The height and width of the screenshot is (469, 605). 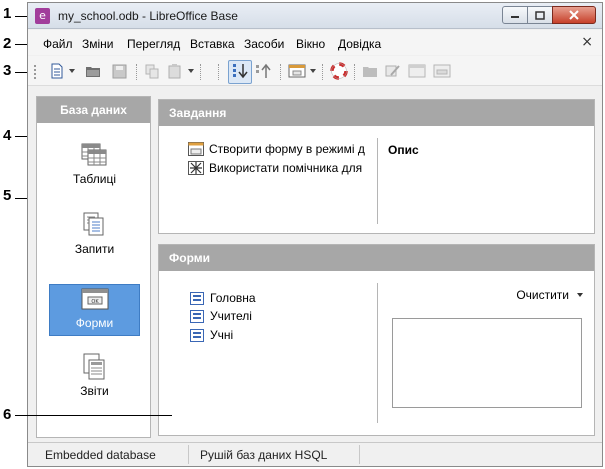 I want to click on open-object-button, so click(x=370, y=71).